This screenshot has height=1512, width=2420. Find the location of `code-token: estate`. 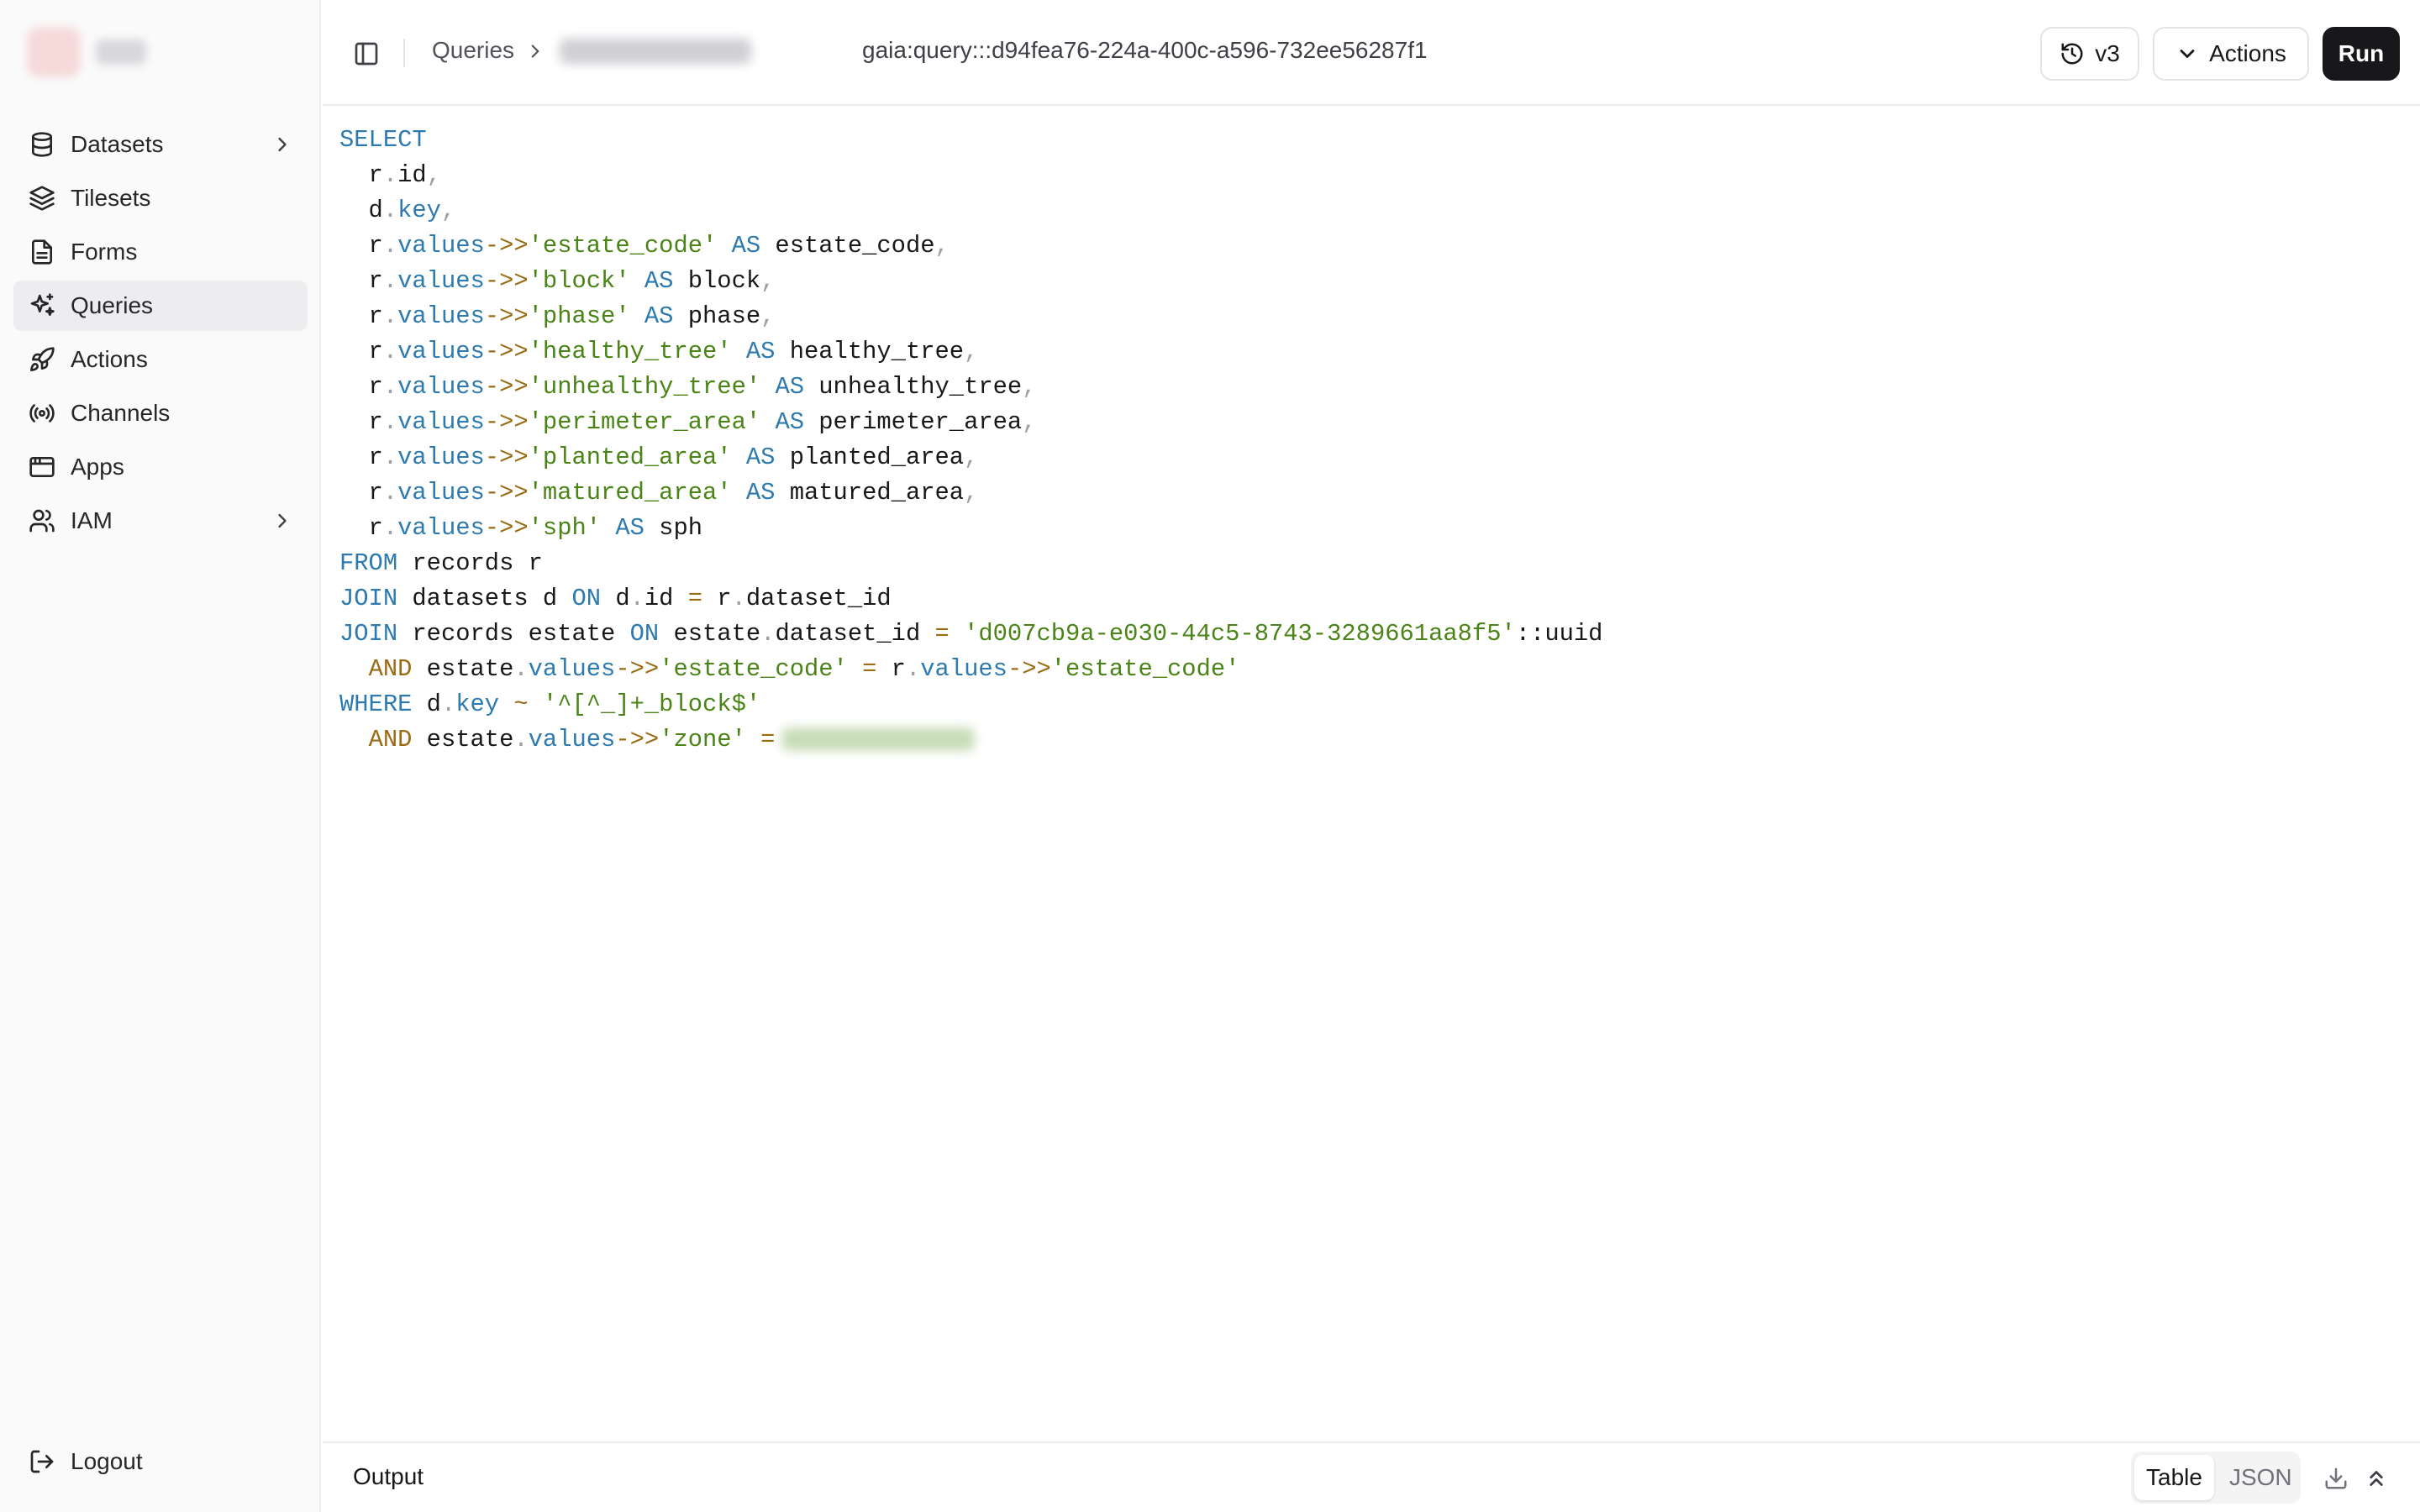

code-token: estate is located at coordinates (463, 669).